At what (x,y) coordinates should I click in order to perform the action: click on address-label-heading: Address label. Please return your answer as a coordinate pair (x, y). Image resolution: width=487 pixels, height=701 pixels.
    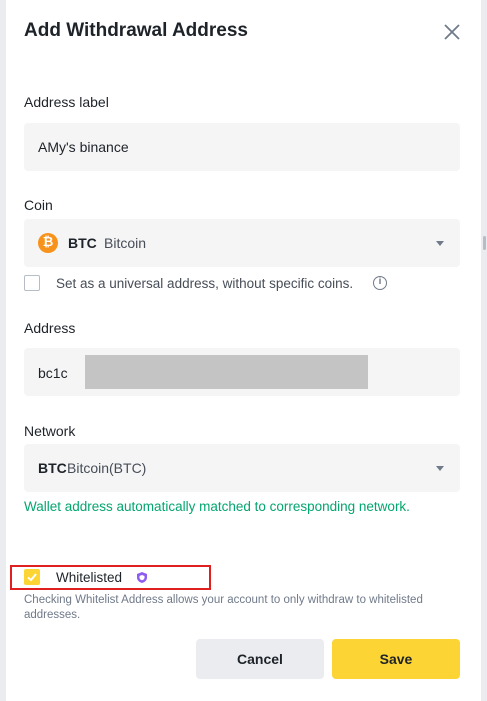
    Looking at the image, I should click on (66, 102).